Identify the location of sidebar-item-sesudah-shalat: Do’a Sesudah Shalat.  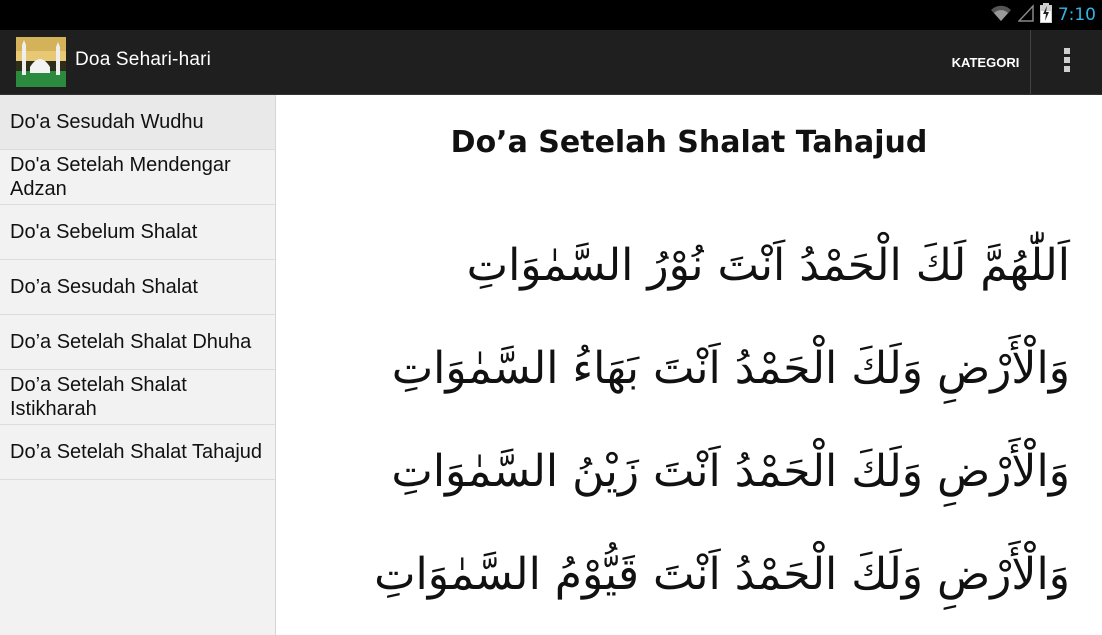
(137, 287).